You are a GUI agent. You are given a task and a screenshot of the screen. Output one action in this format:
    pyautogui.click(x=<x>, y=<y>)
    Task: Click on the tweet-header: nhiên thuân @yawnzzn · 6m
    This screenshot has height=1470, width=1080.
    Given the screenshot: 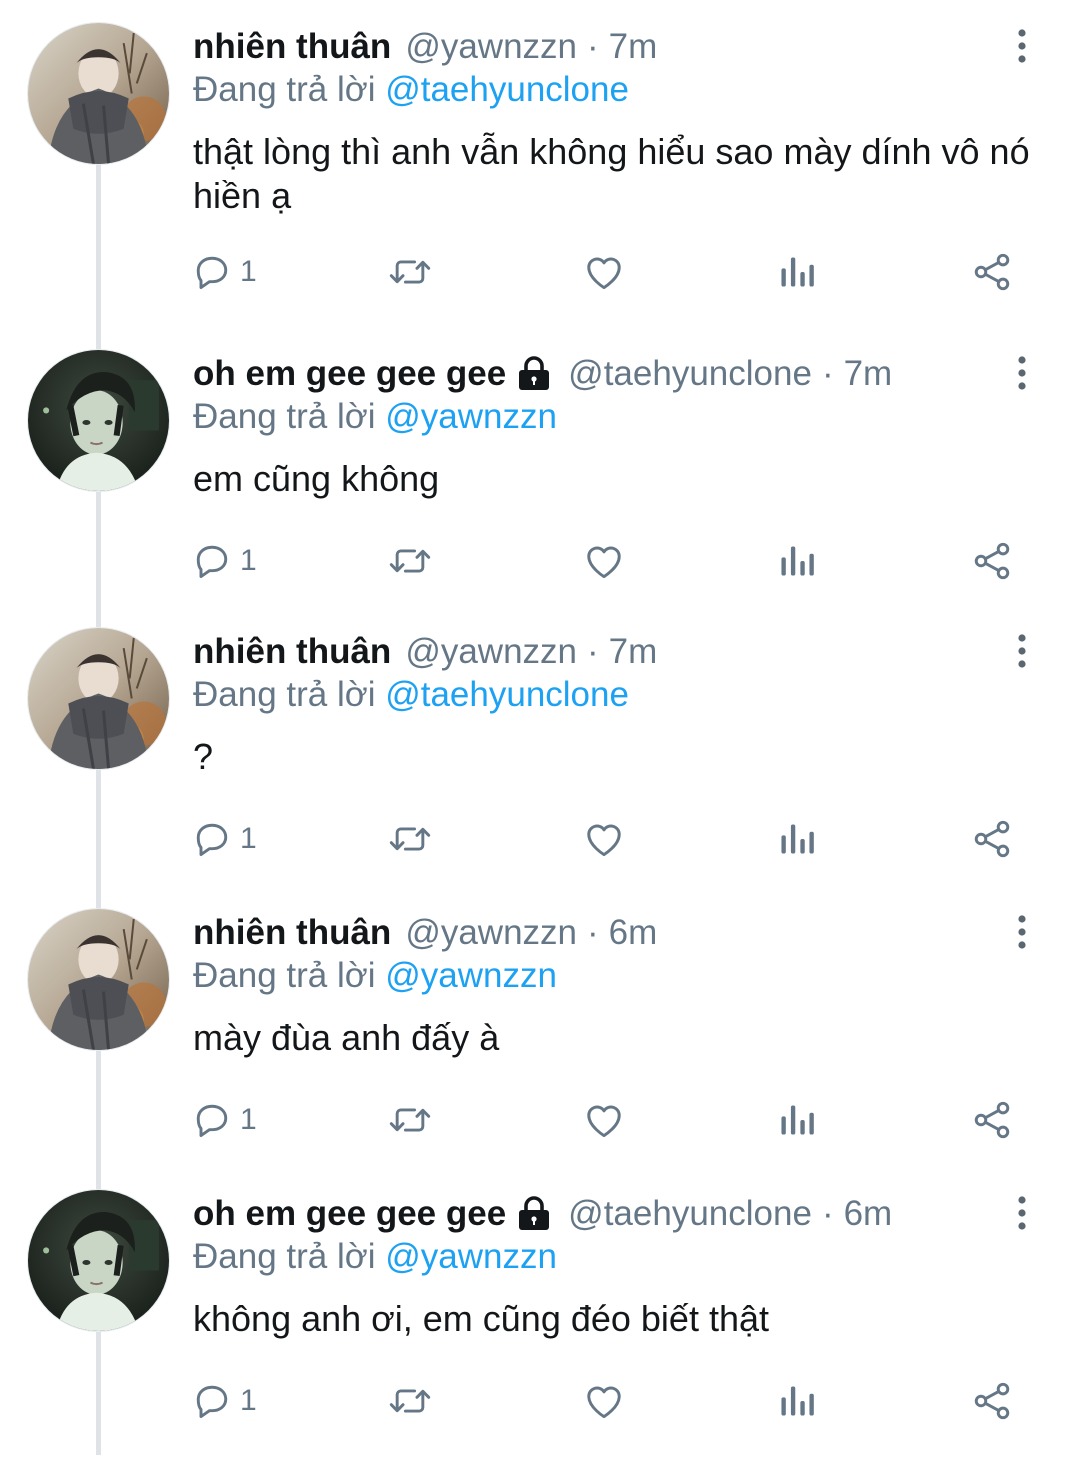 What is the action you would take?
    pyautogui.click(x=425, y=933)
    